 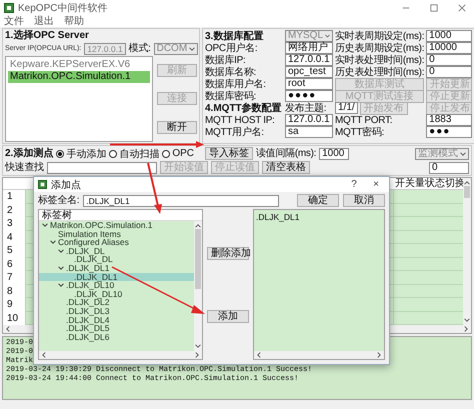 What do you see at coordinates (14, 21) in the screenshot?
I see `menu-item: 文件` at bounding box center [14, 21].